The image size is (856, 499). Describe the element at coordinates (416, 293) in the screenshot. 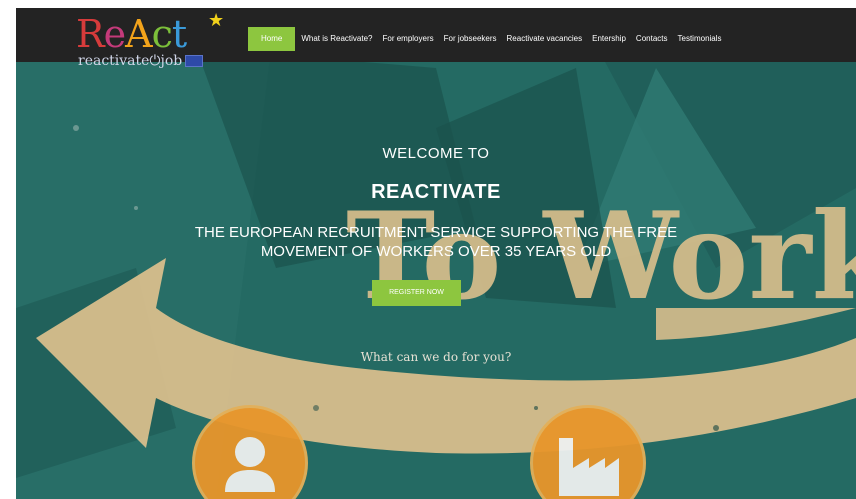

I see `register-now-button: REGISTER NOW` at that location.